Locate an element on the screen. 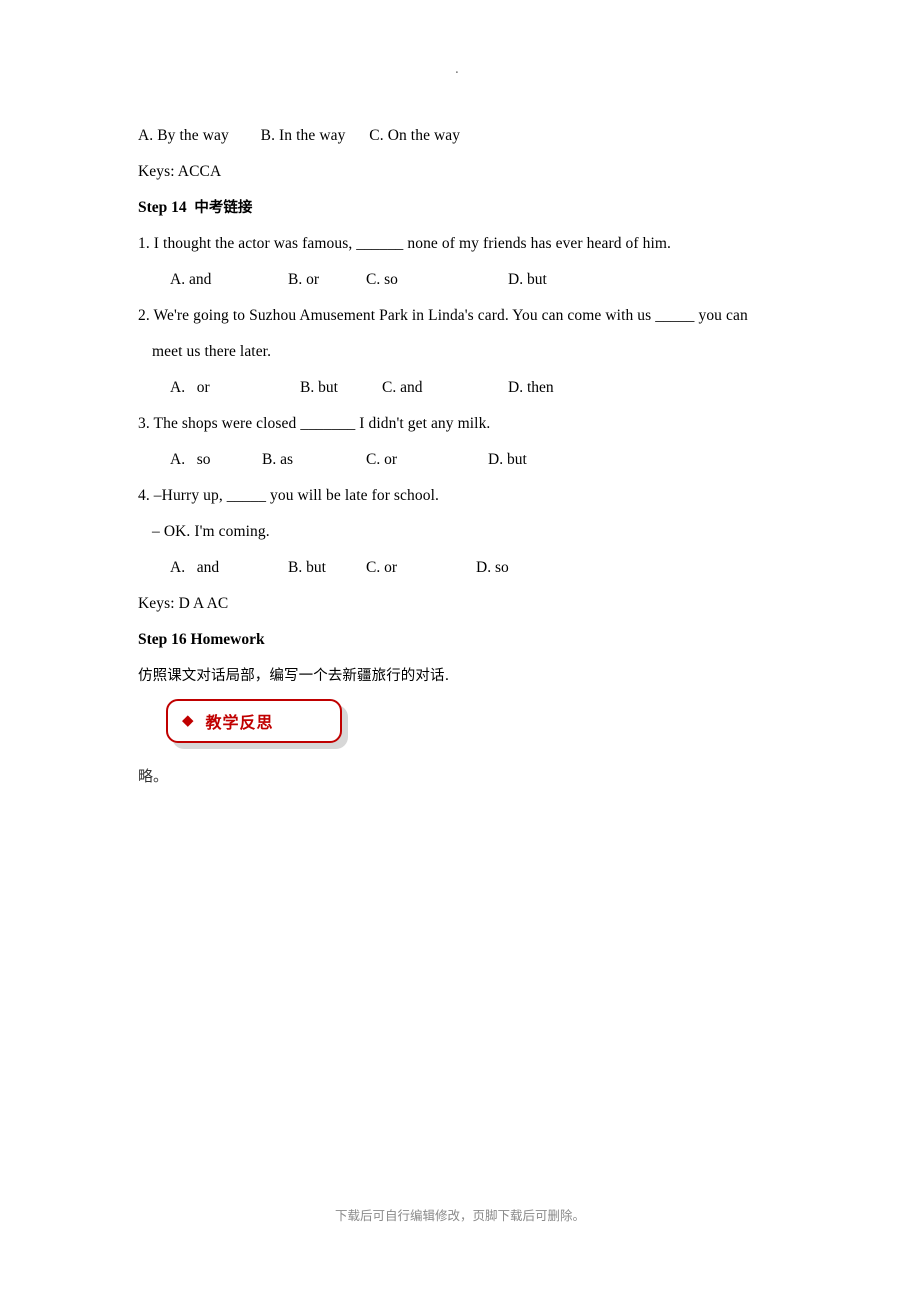  option-a: A. or is located at coordinates (190, 388).